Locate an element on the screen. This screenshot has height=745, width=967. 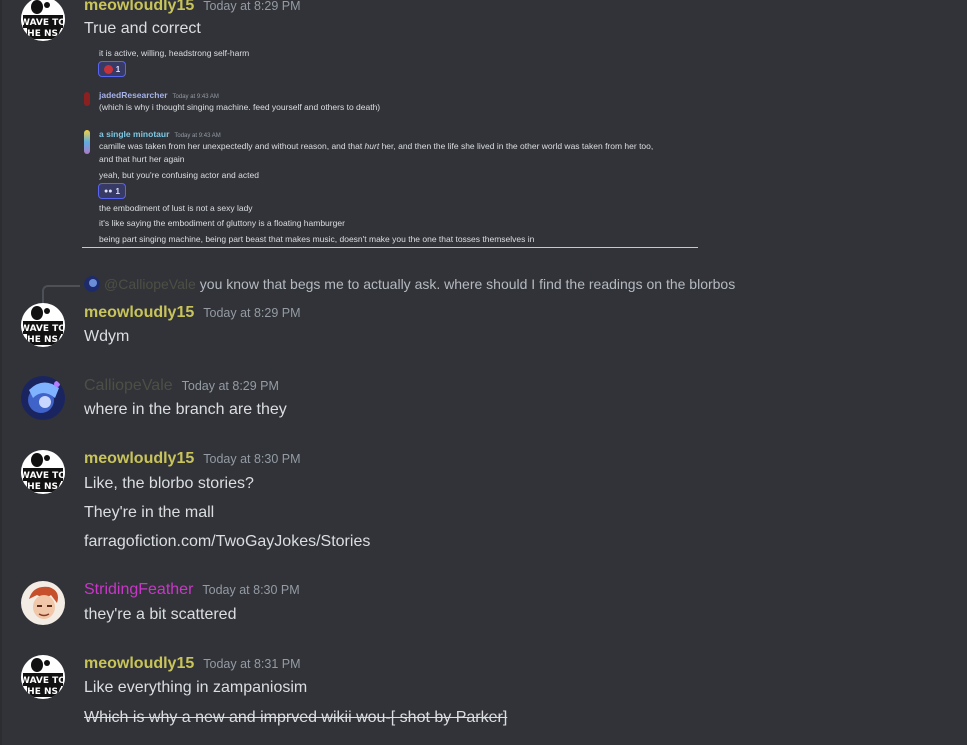
message-text: Wdym is located at coordinates (107, 336).